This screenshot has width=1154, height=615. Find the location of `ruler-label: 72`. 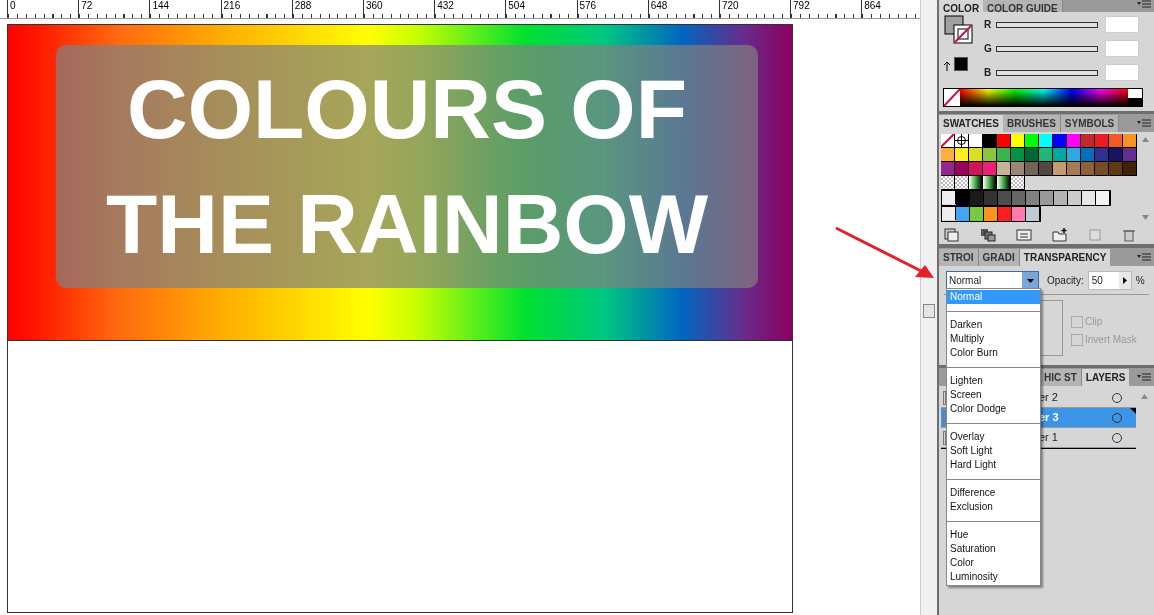

ruler-label: 72 is located at coordinates (87, 5).